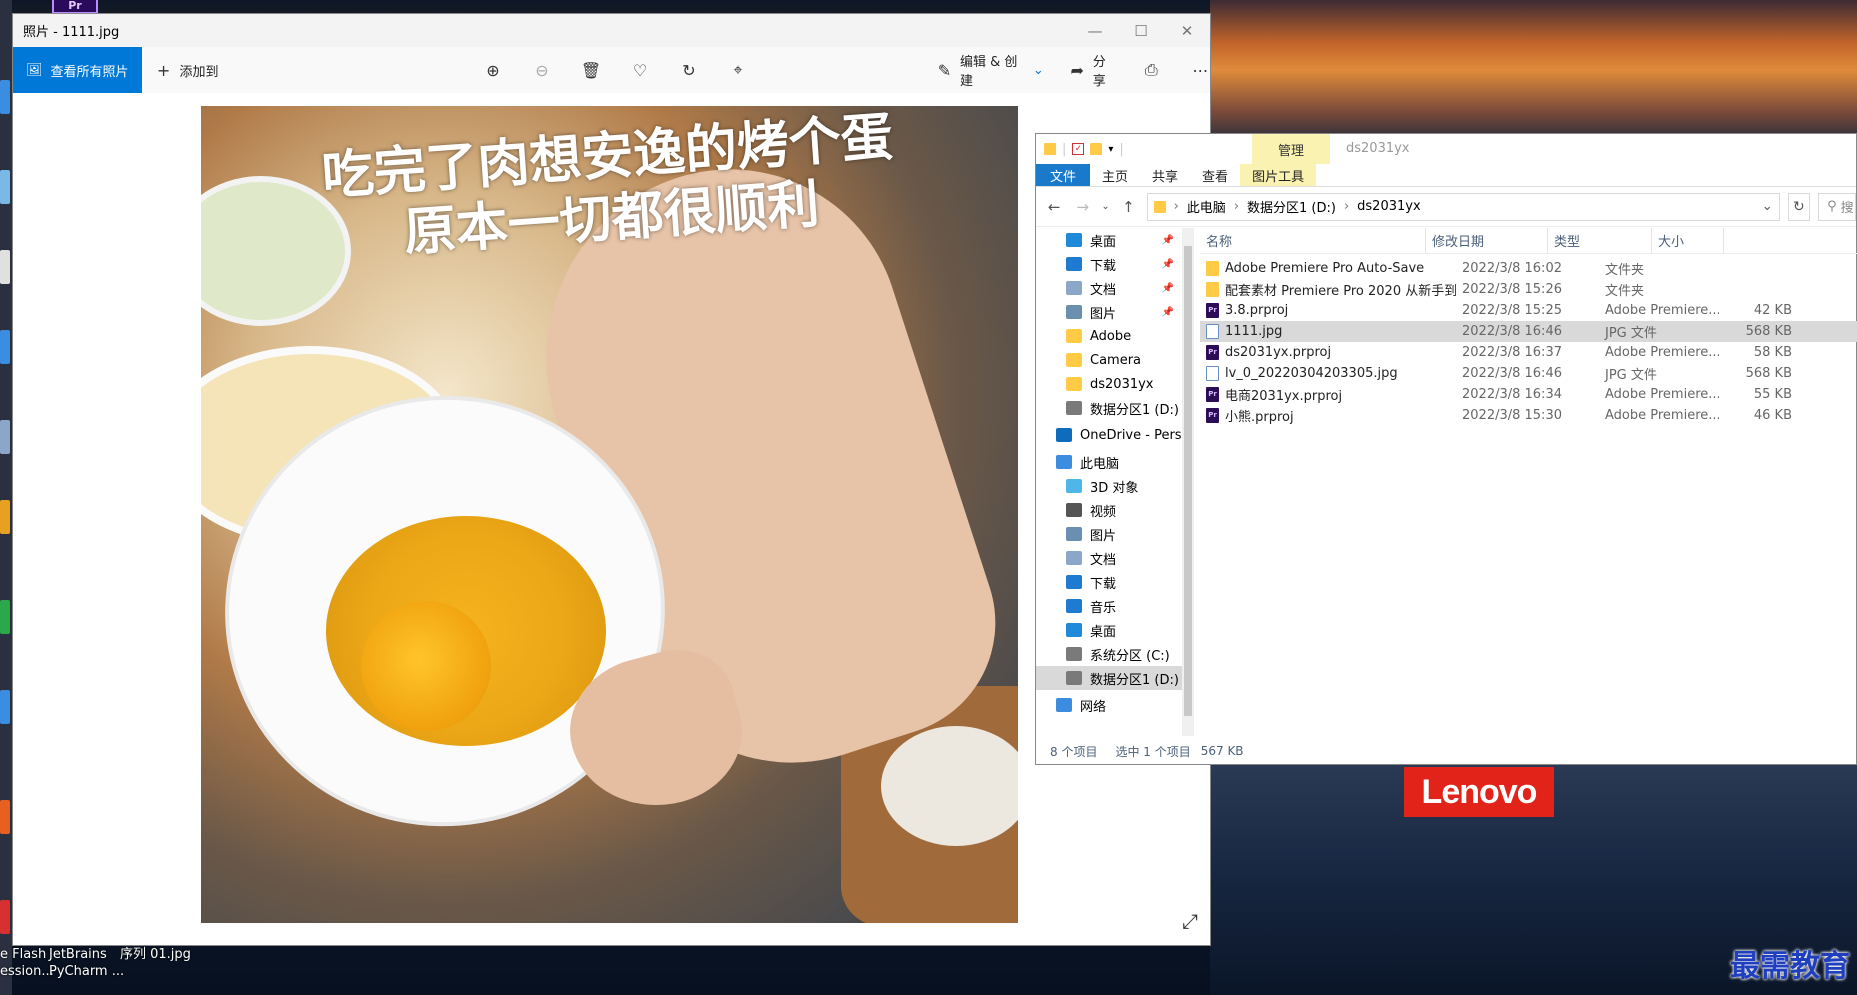 The width and height of the screenshot is (1857, 995). Describe the element at coordinates (1212, 331) in the screenshot. I see `image-file-icon` at that location.